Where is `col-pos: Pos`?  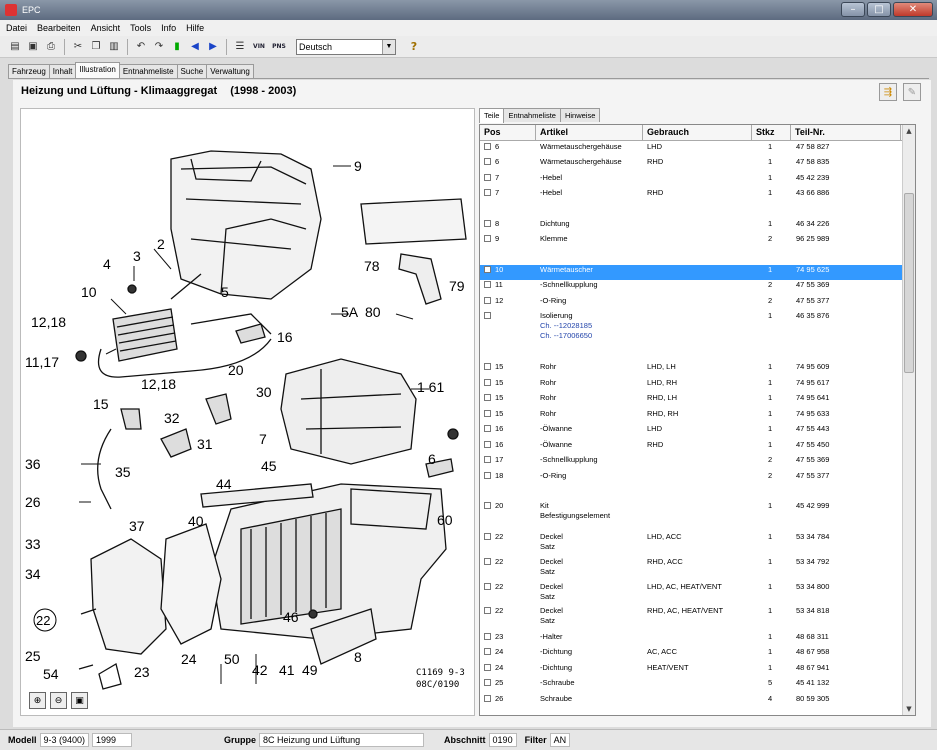
col-pos: Pos is located at coordinates (508, 132).